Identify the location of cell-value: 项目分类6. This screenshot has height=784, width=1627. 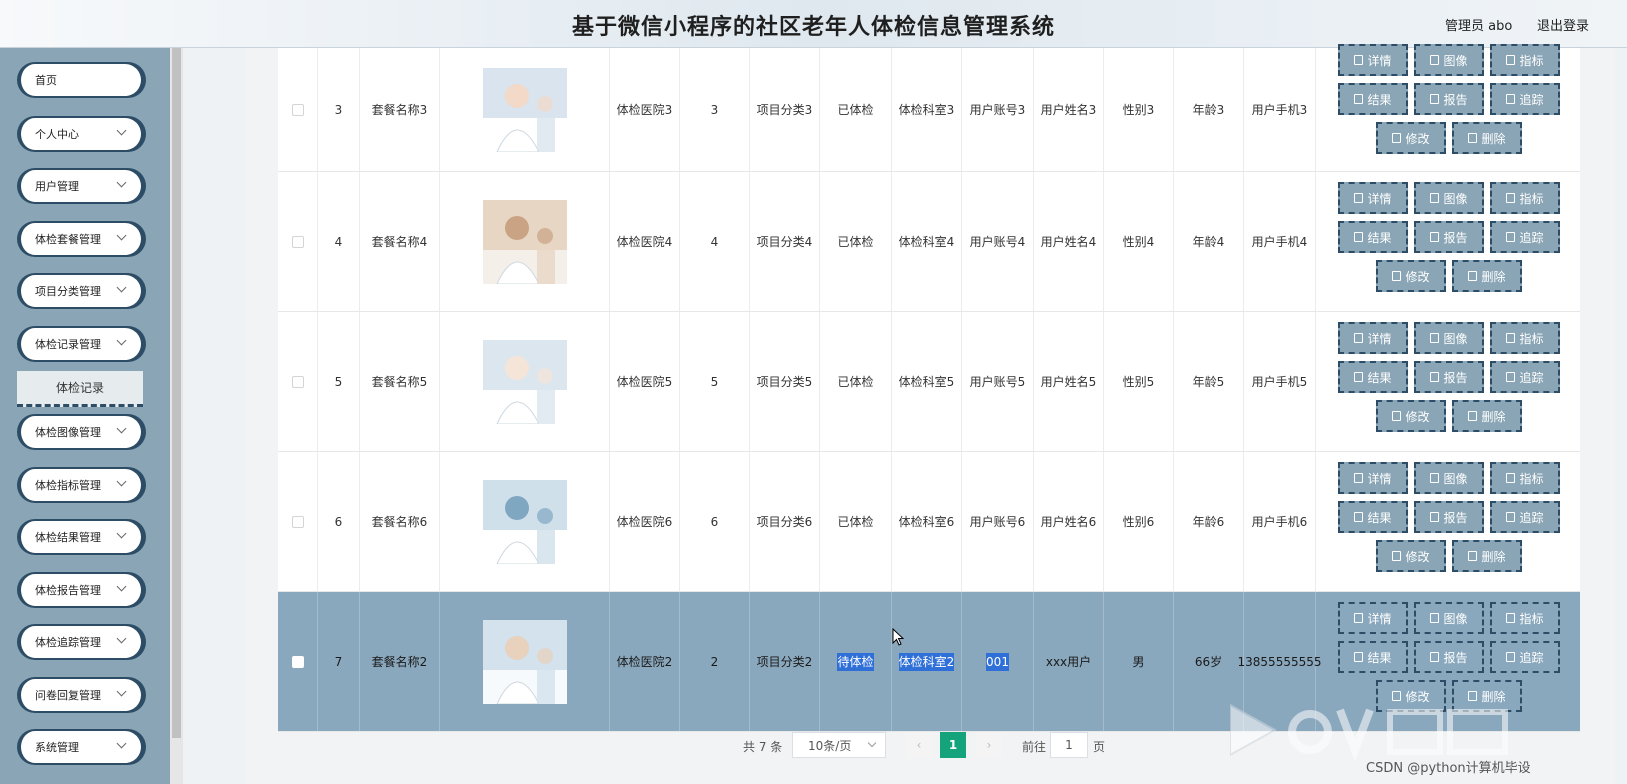
(784, 521).